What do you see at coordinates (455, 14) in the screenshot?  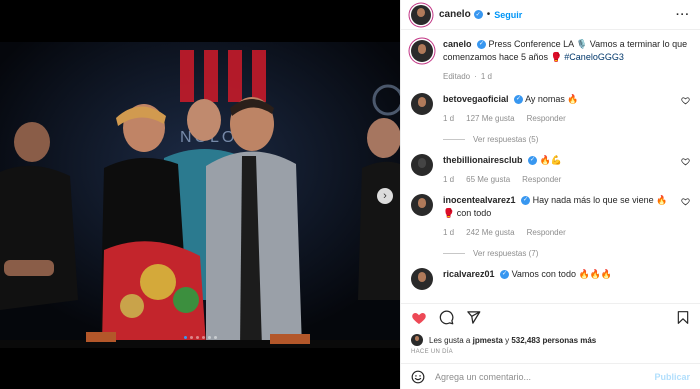 I see `author-username: canelo` at bounding box center [455, 14].